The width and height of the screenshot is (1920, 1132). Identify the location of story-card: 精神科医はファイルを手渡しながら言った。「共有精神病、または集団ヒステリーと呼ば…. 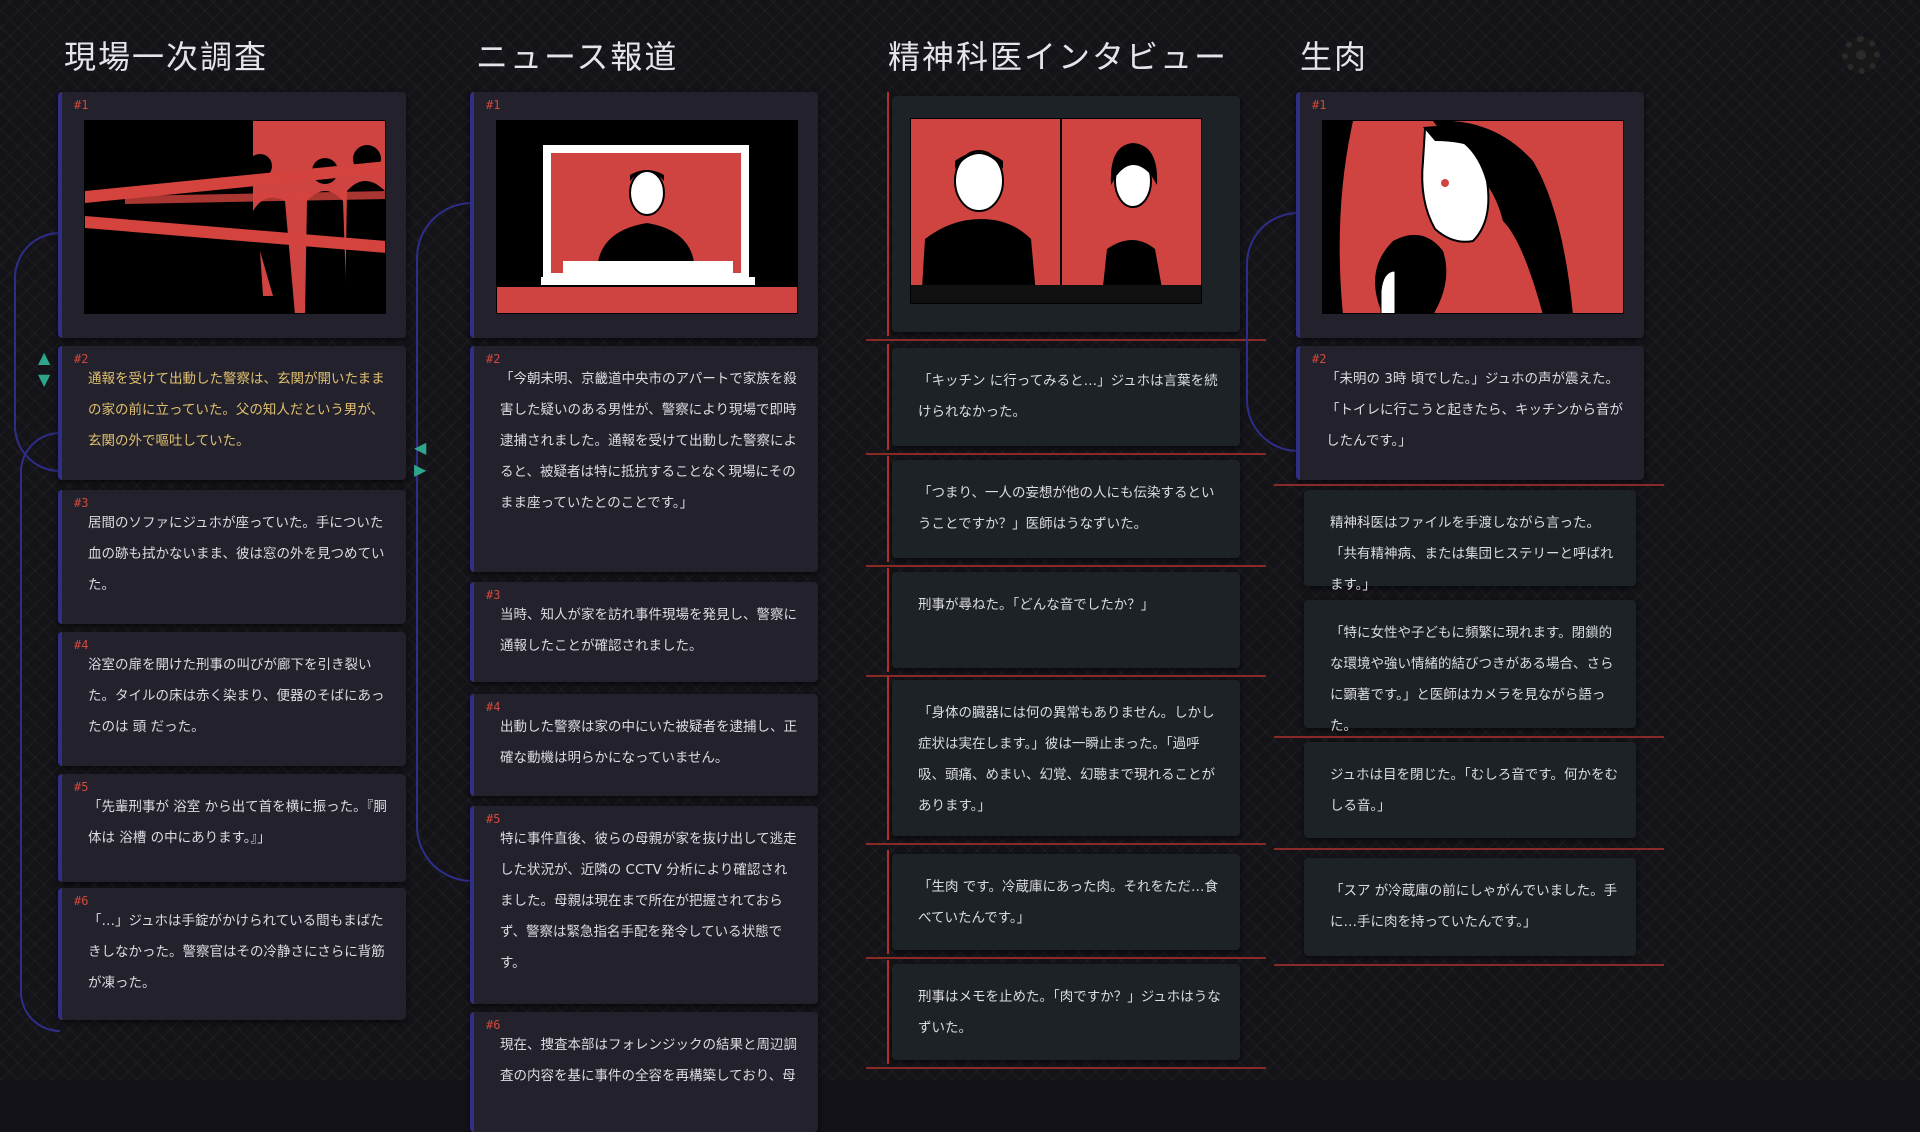
(1470, 541).